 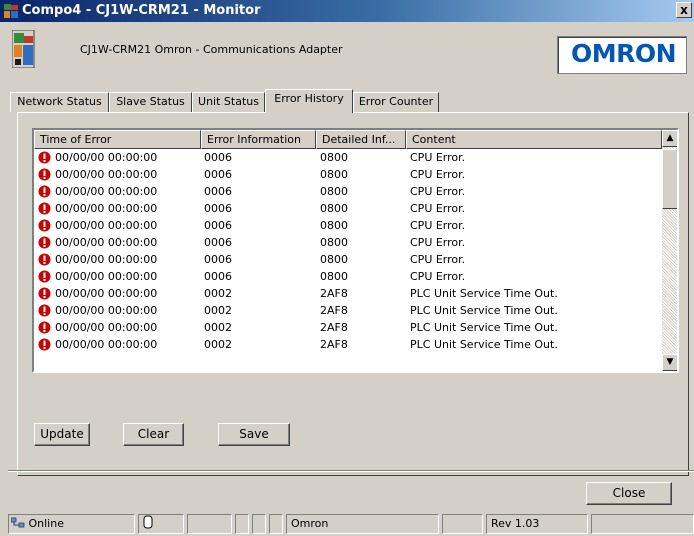 I want to click on column-content: Content, so click(x=534, y=139).